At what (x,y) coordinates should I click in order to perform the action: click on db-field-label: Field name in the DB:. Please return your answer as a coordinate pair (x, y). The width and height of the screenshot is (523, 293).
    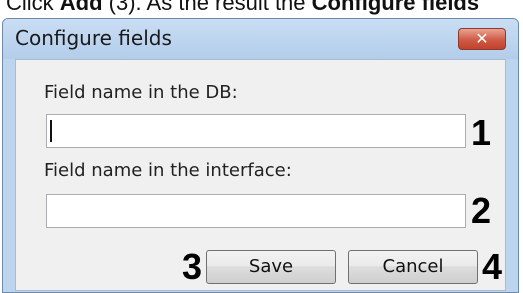
    Looking at the image, I should click on (141, 92).